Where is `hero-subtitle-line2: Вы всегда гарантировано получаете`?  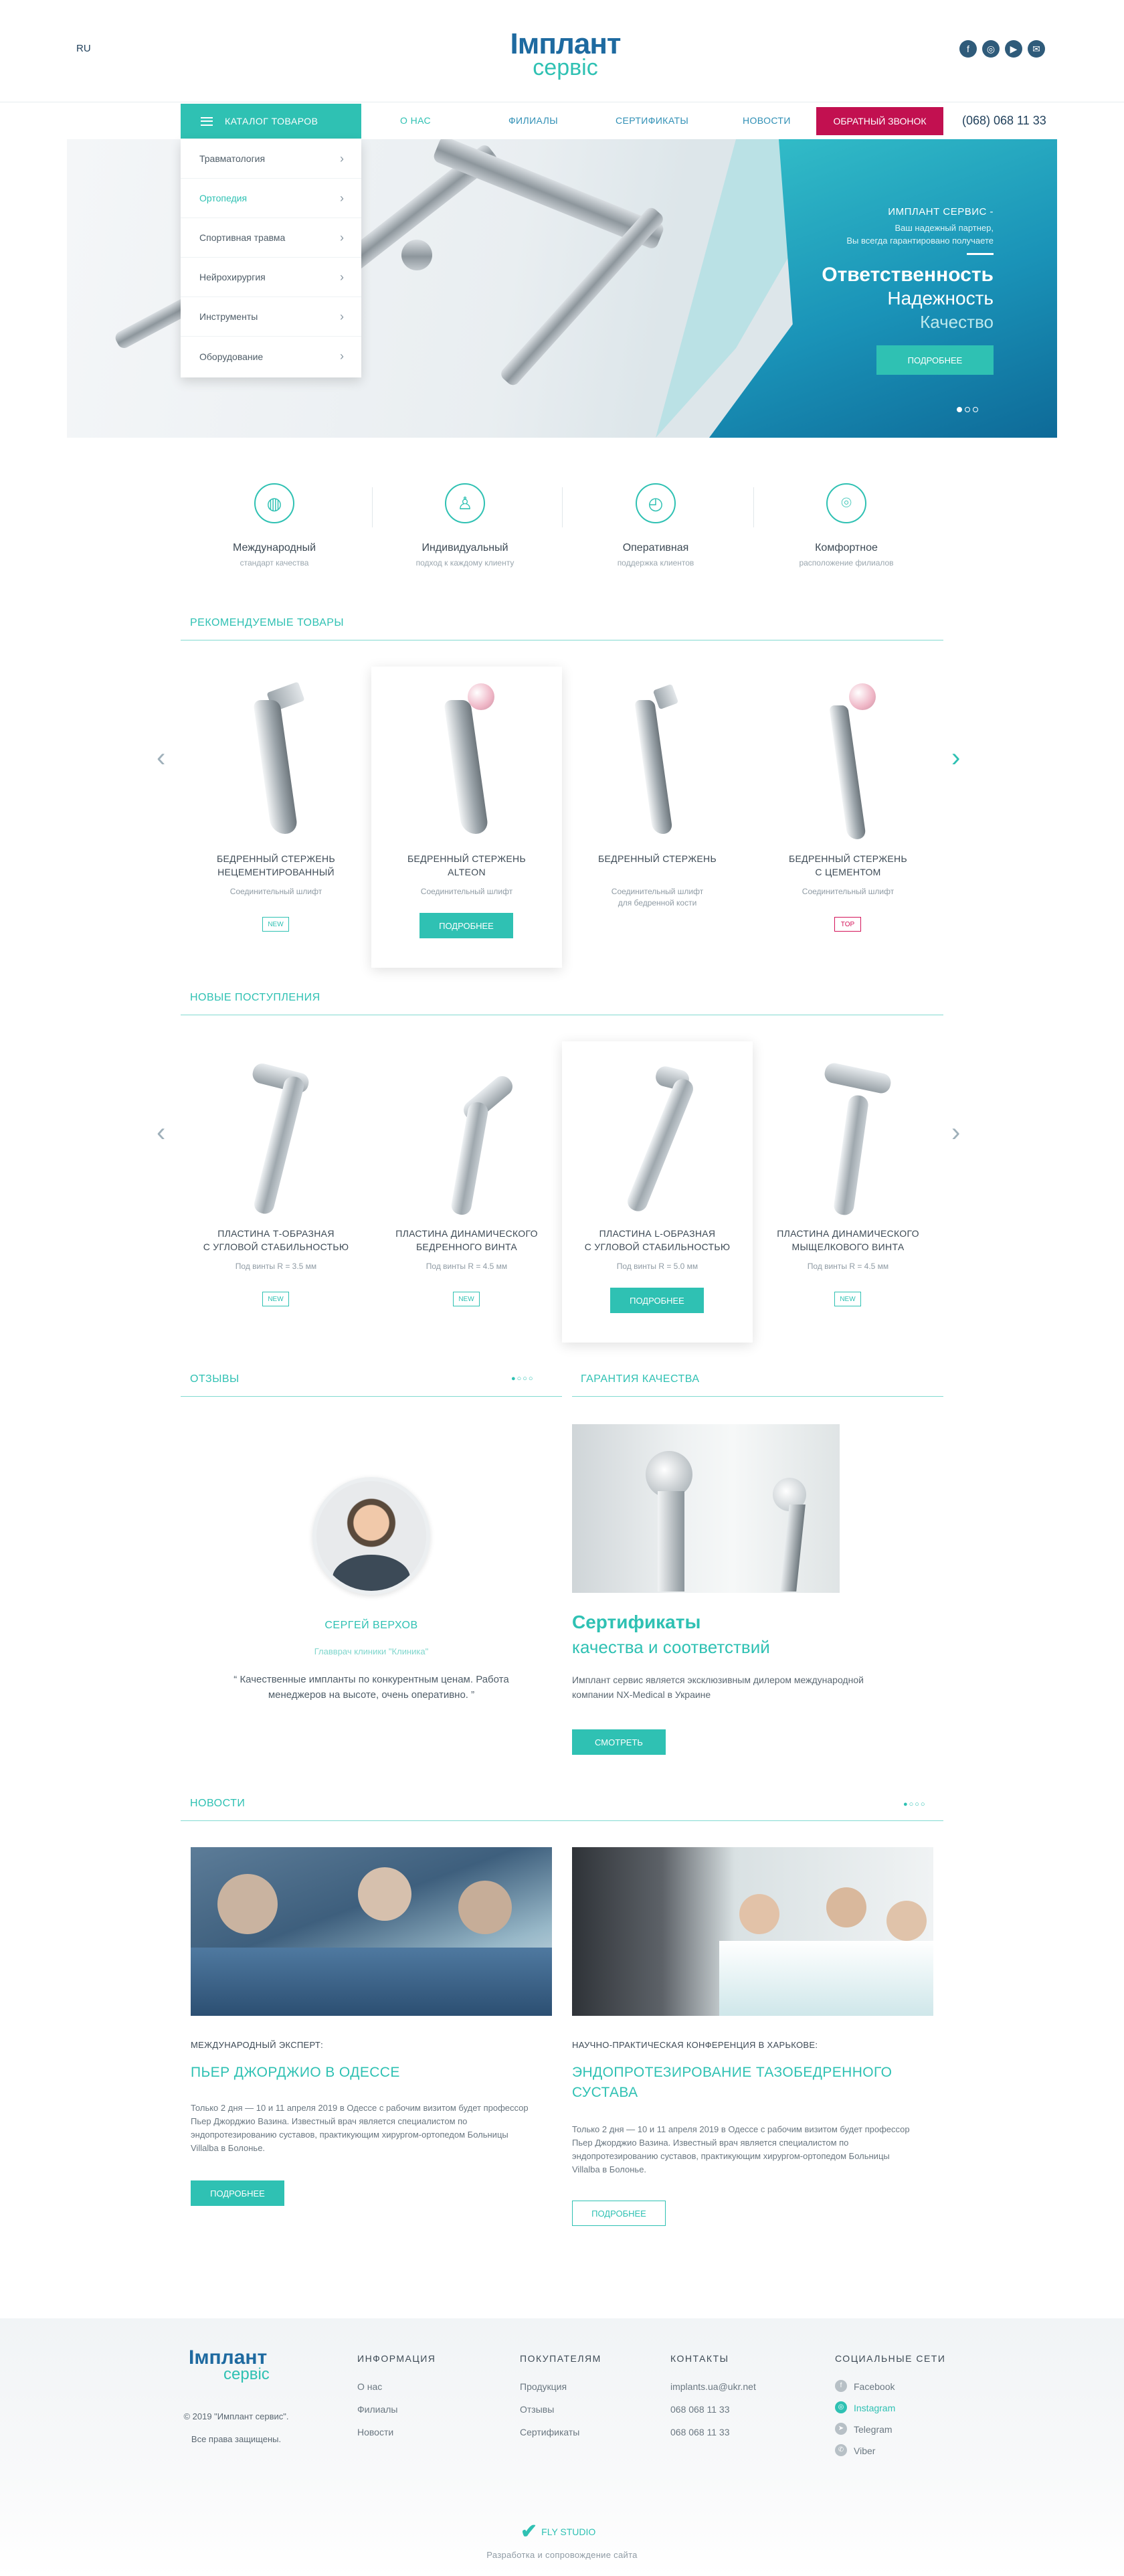 hero-subtitle-line2: Вы всегда гарантировано получаете is located at coordinates (920, 240).